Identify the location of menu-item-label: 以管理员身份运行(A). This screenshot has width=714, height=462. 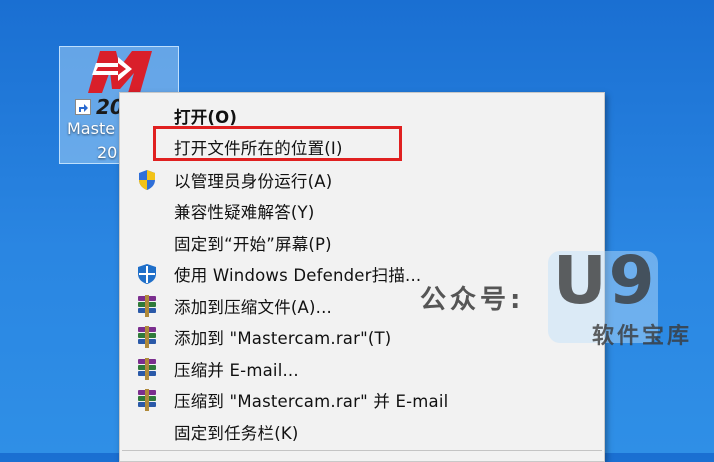
(253, 181).